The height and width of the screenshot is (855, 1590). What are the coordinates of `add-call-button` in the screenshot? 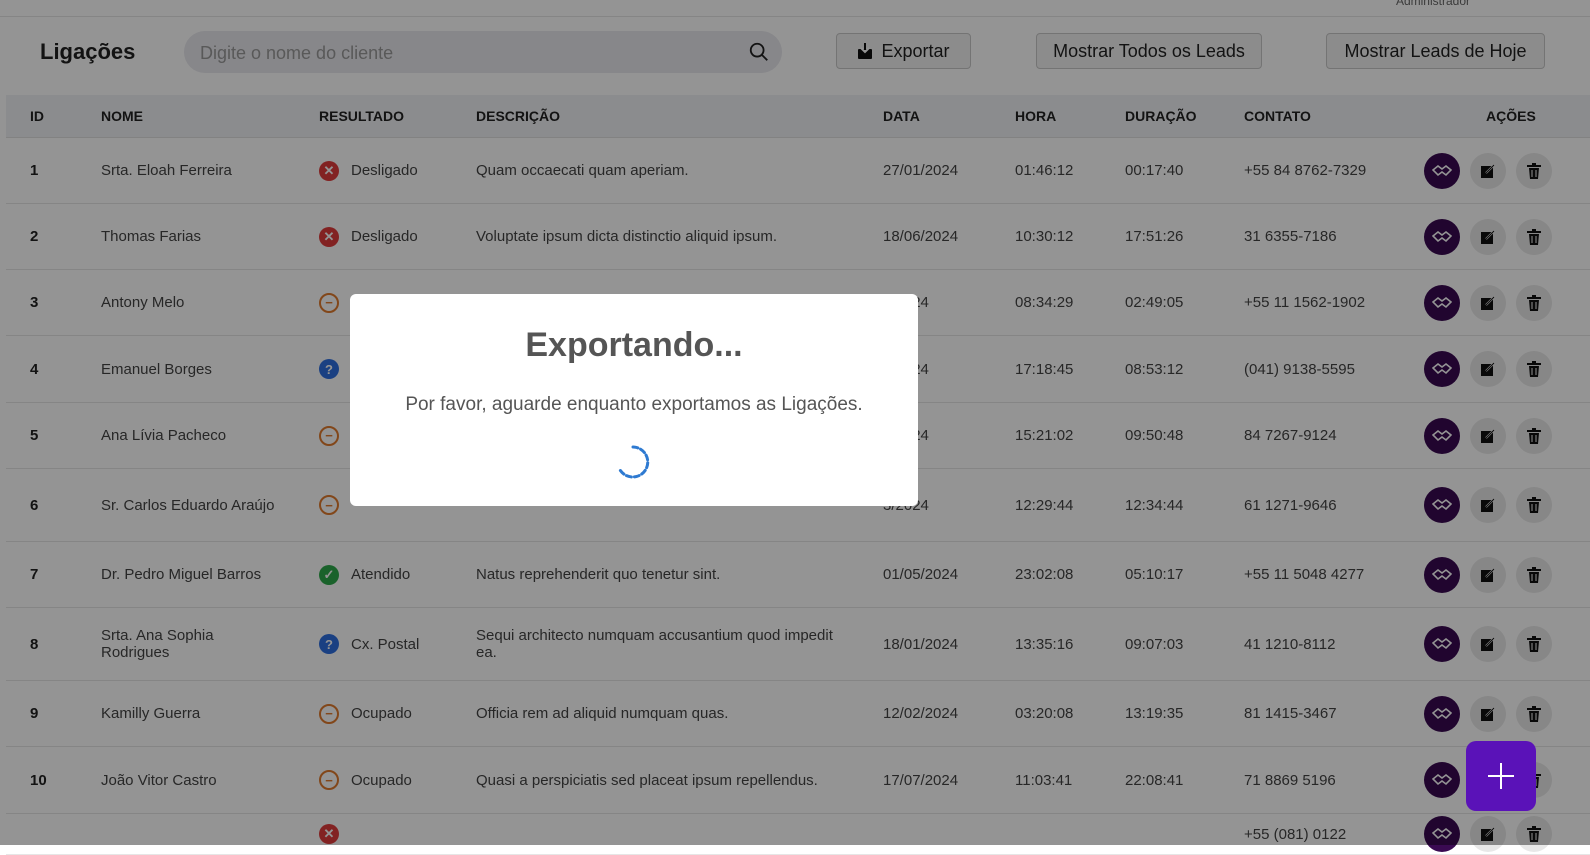 It's located at (1501, 776).